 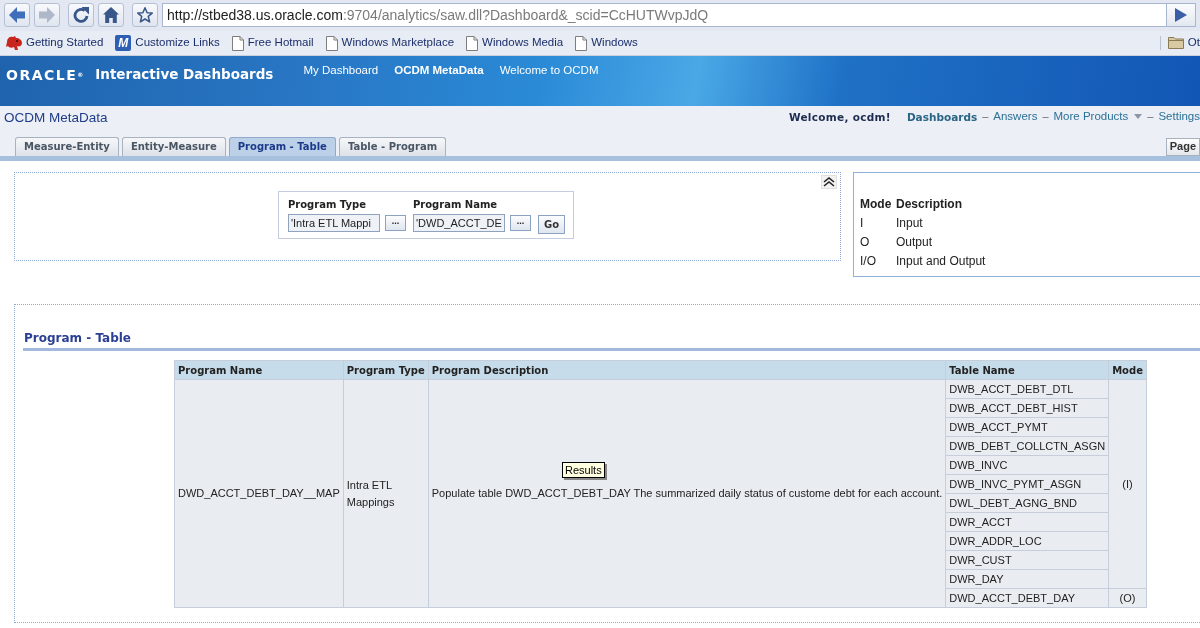 I want to click on collapse-chevrons-icon, so click(x=829, y=182).